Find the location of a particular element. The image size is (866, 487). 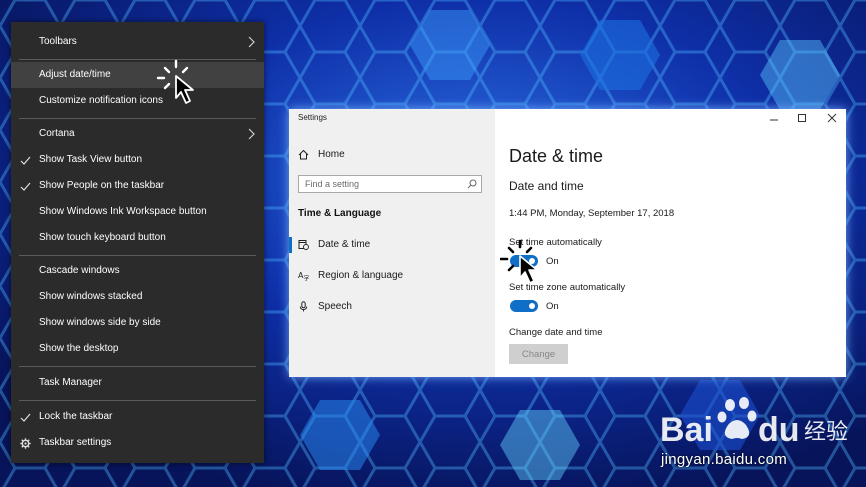

search-input is located at coordinates (382, 184).